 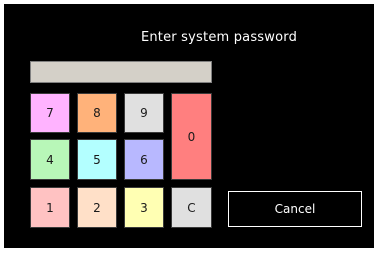 What do you see at coordinates (50, 159) in the screenshot?
I see `key-4: 4` at bounding box center [50, 159].